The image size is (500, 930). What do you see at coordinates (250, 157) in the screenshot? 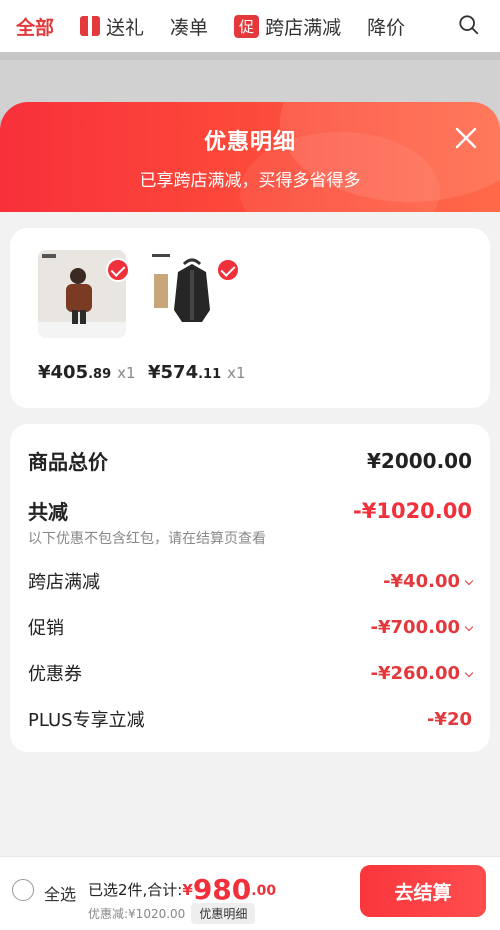
I see `sheet-header: 优惠明细 已享跨店满减，买得多省得多` at bounding box center [250, 157].